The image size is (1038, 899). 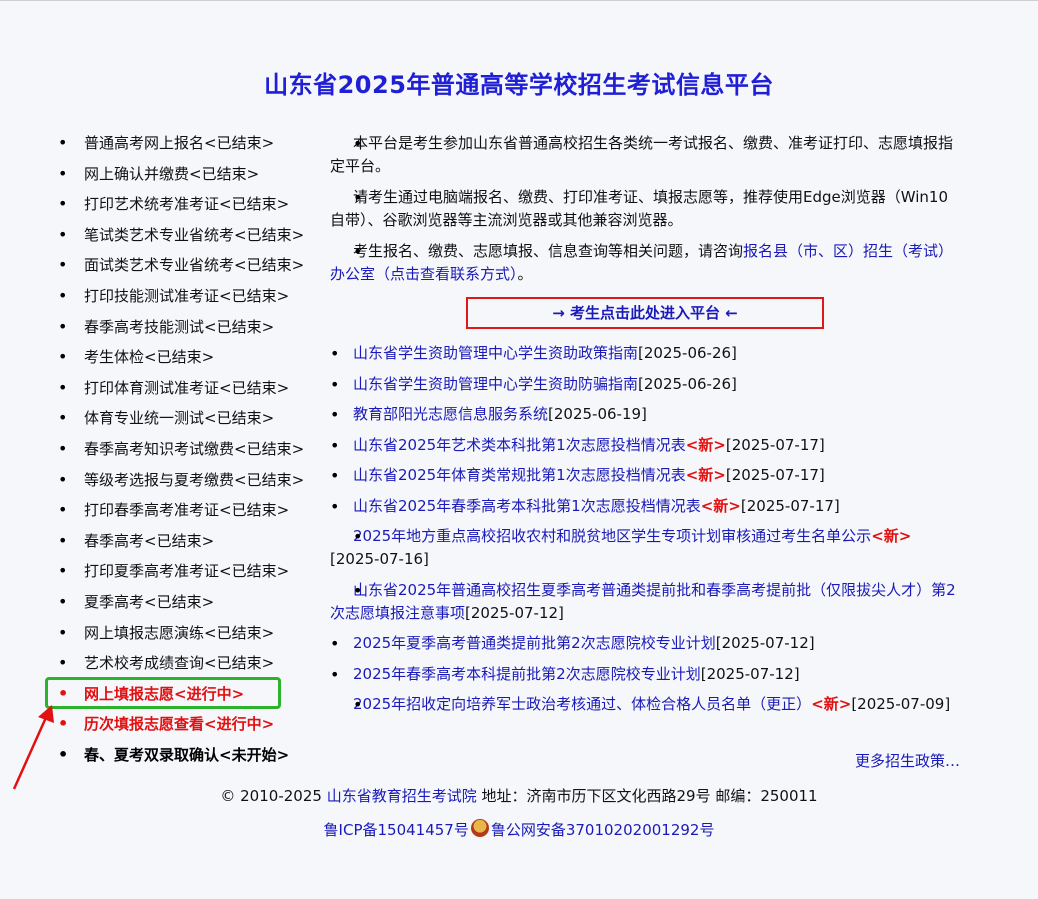 I want to click on menu-item: 等级考选报与夏考缴费<已结束>, so click(x=193, y=484).